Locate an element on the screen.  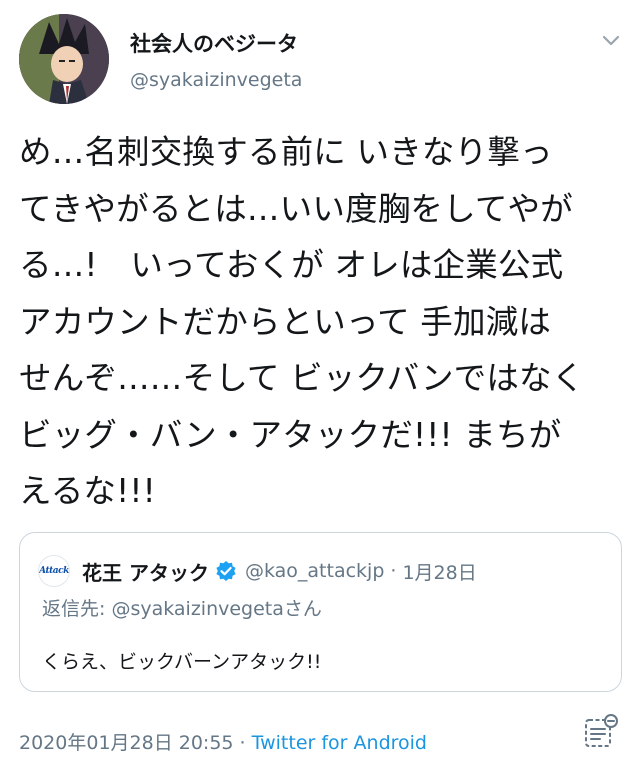
tweet-footer: 2020年01月28日 20:55 · Twitter for Android is located at coordinates (223, 741).